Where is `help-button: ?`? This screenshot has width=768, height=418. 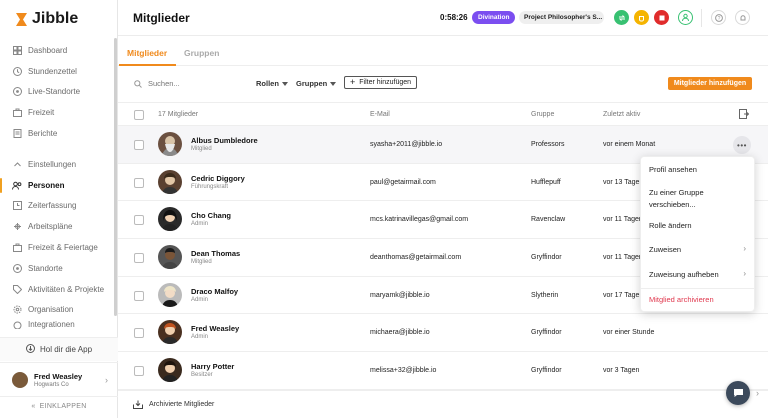
help-button: ? is located at coordinates (718, 17).